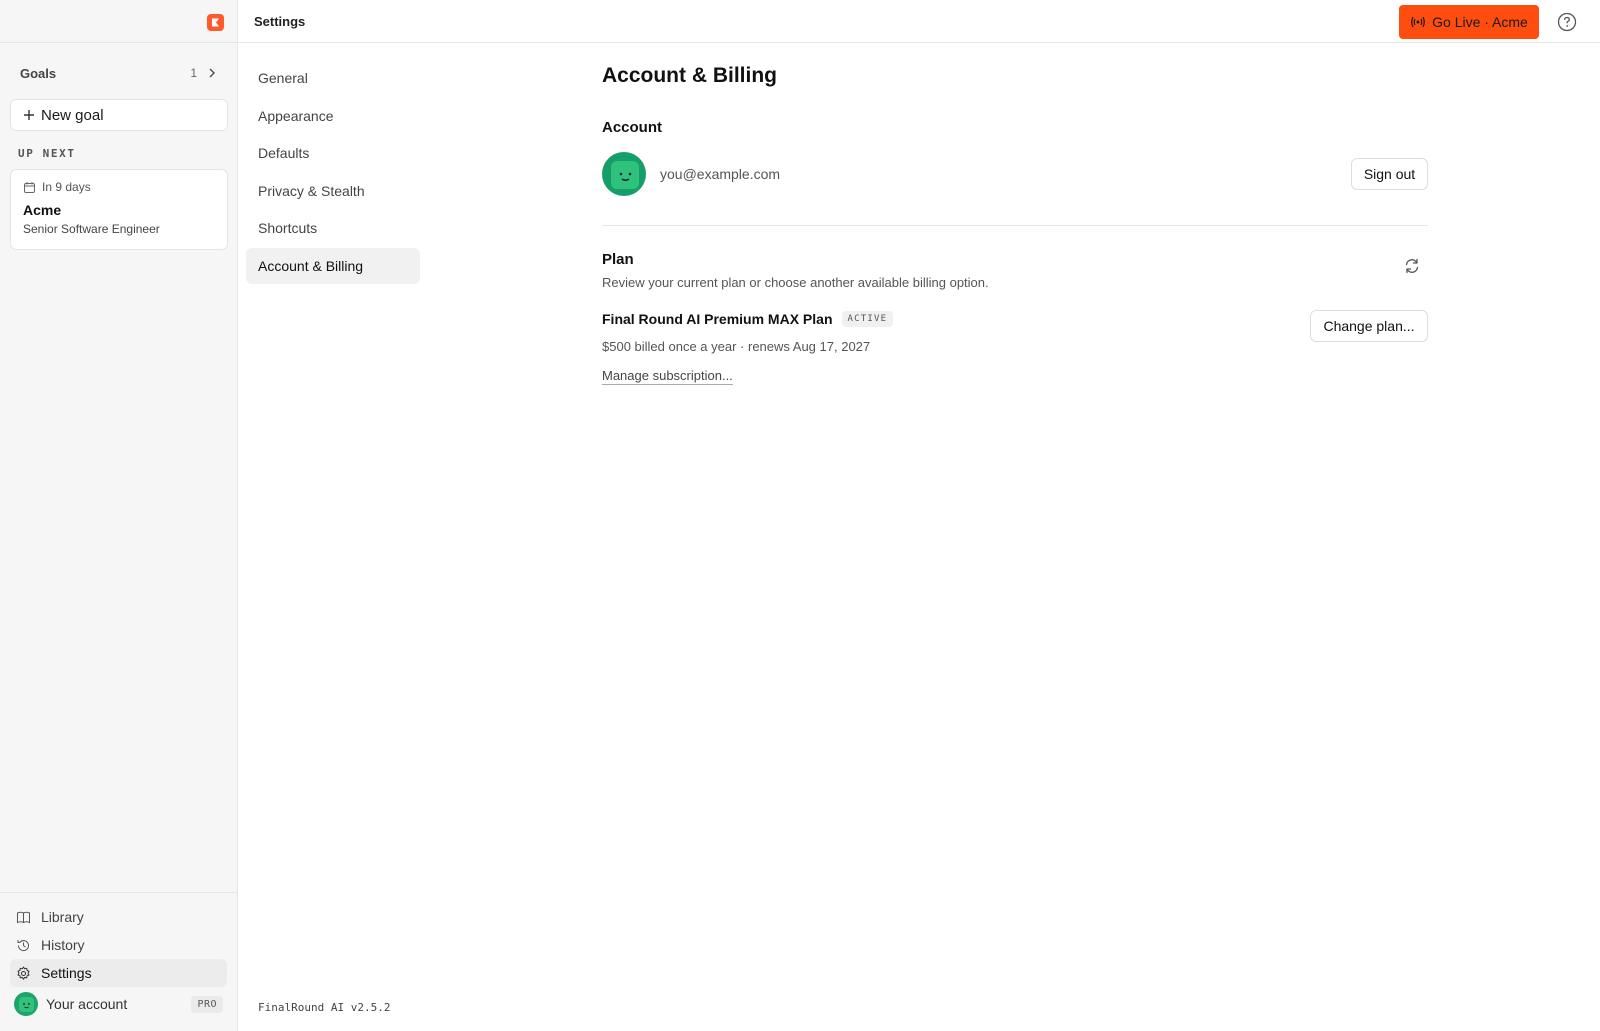 This screenshot has width=1600, height=1031. Describe the element at coordinates (919, 21) in the screenshot. I see `top-bar: Settings` at that location.